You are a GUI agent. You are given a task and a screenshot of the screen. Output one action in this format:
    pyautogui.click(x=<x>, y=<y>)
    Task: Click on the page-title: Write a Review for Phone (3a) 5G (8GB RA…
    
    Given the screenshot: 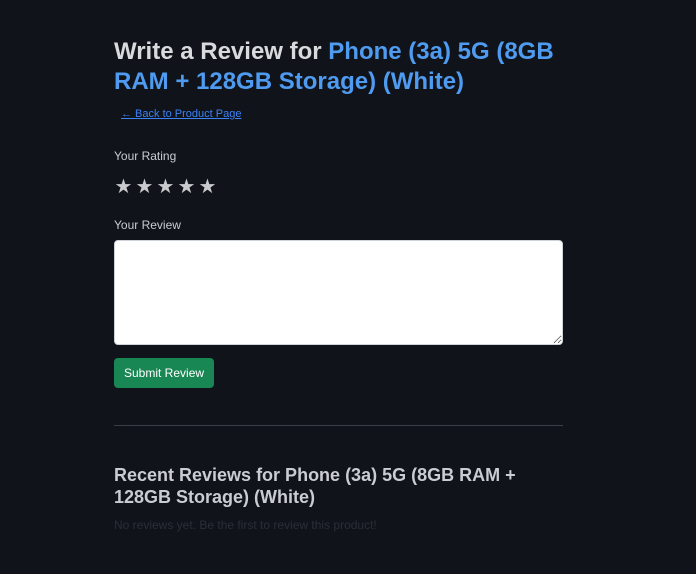 What is the action you would take?
    pyautogui.click(x=338, y=67)
    